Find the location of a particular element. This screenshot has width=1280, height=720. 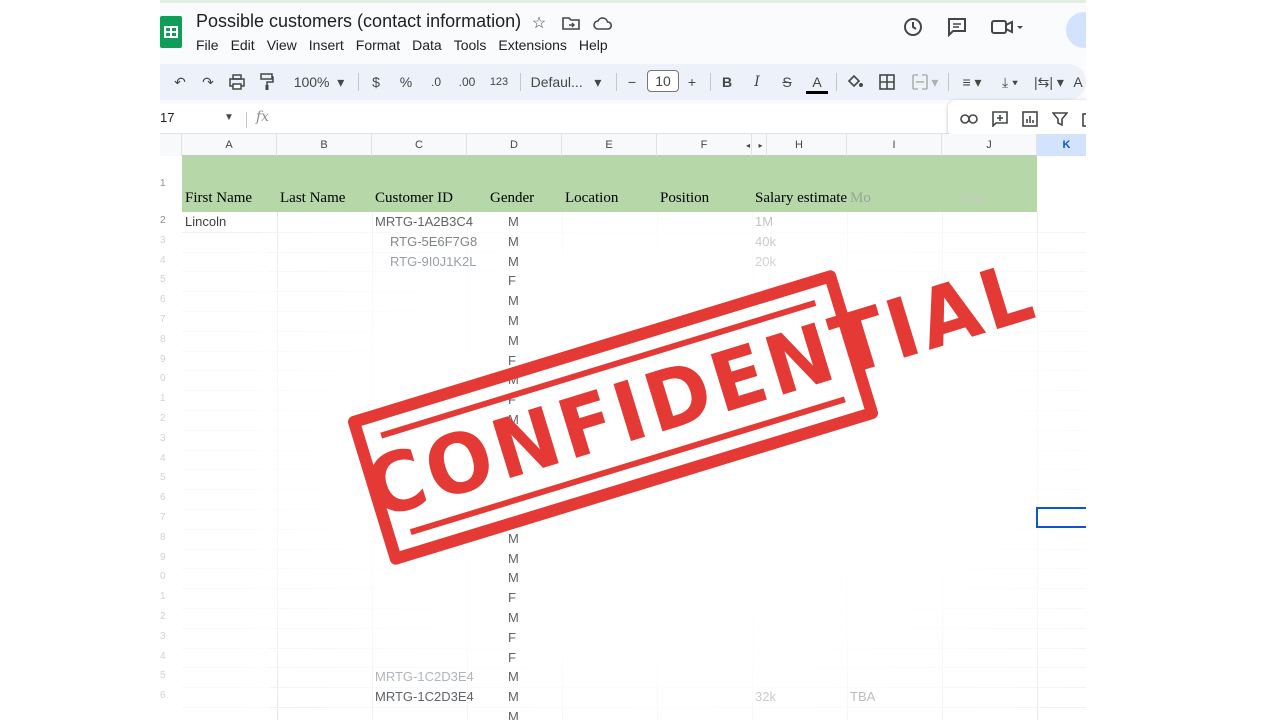

menu-edit: Edit is located at coordinates (246, 45).